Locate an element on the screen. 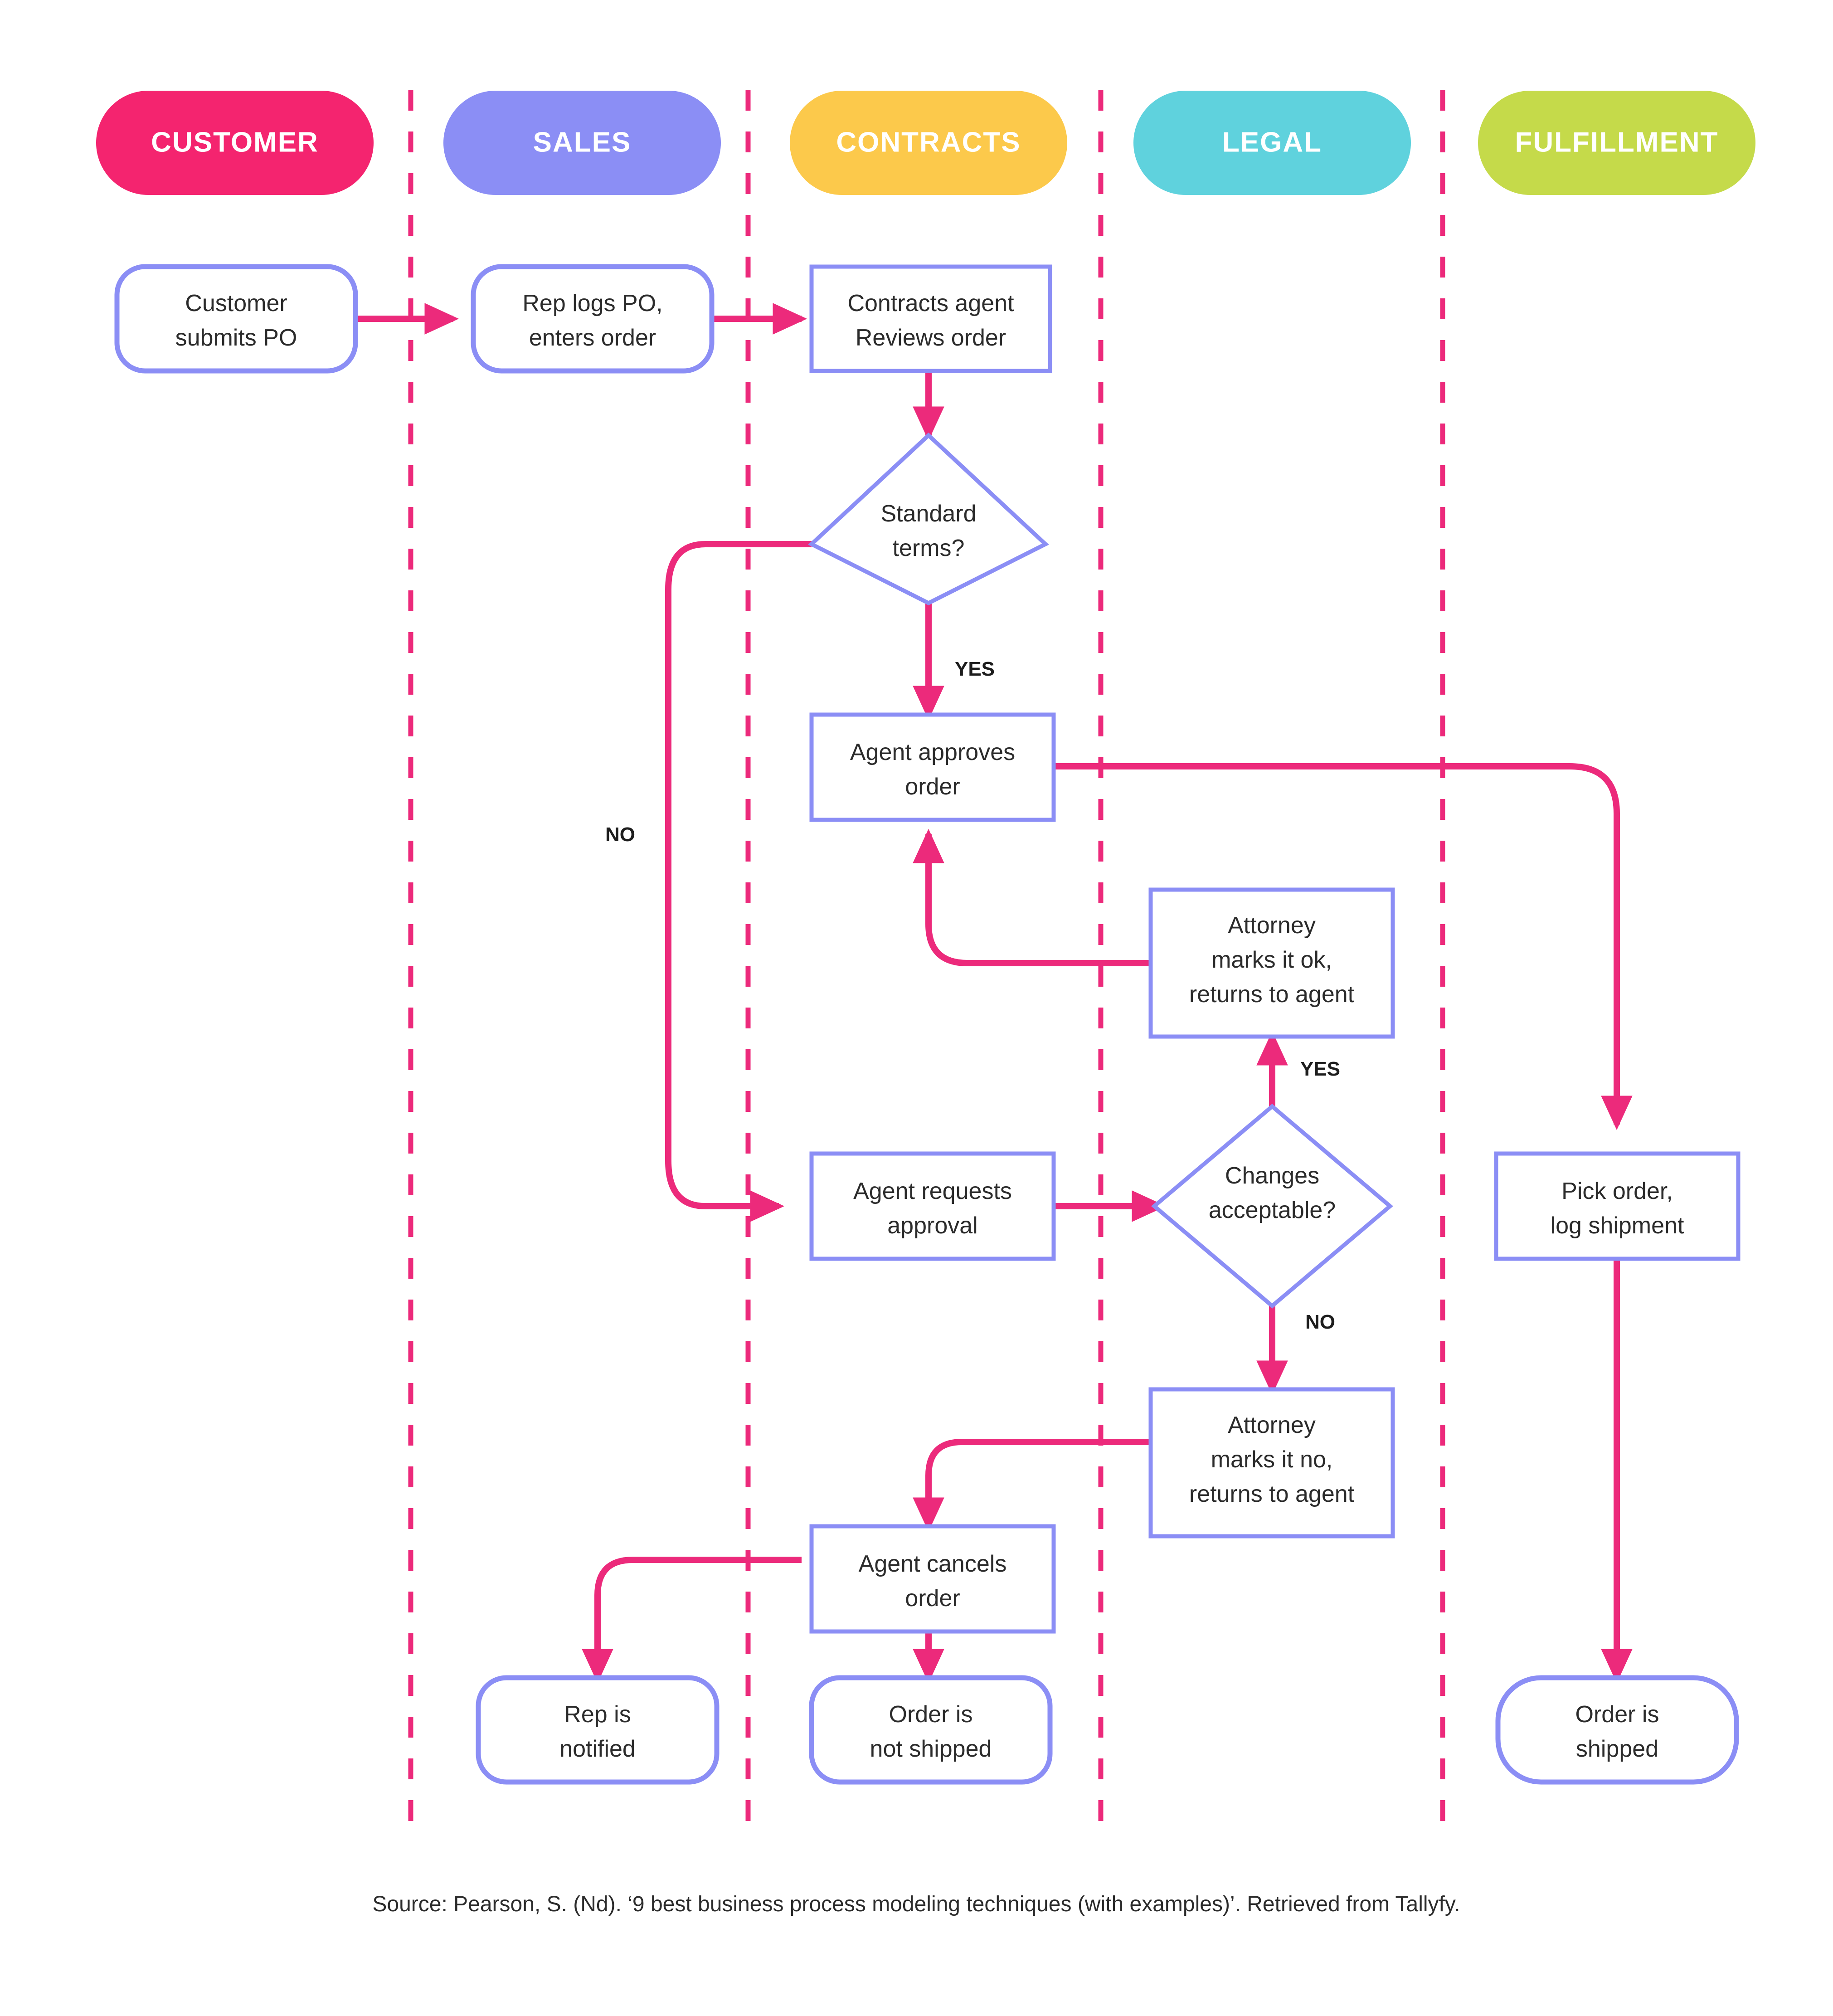 Image resolution: width=1833 pixels, height=2016 pixels. node-contracts-reviews-order: Contracts agent Reviews order is located at coordinates (931, 318).